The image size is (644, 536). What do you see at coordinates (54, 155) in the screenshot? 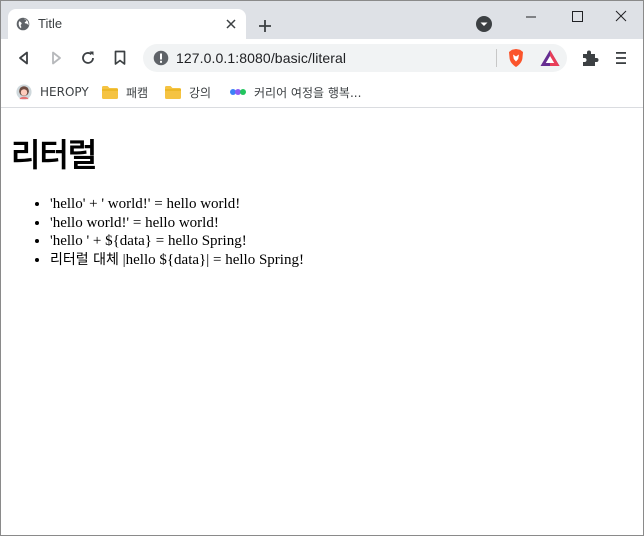
I see `page-title: 리터럴` at bounding box center [54, 155].